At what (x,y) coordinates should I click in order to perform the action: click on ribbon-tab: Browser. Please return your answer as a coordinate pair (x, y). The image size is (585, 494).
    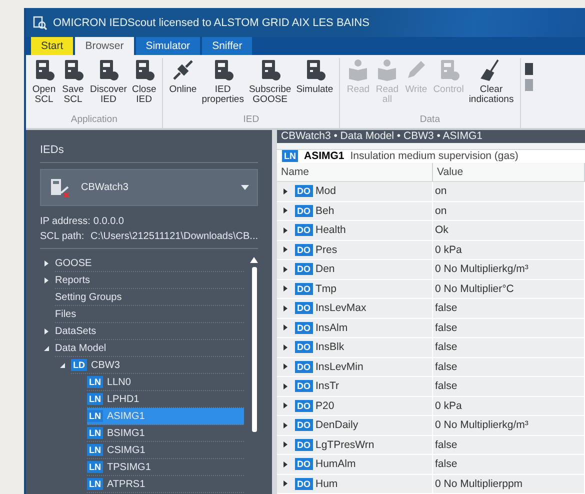
    Looking at the image, I should click on (104, 46).